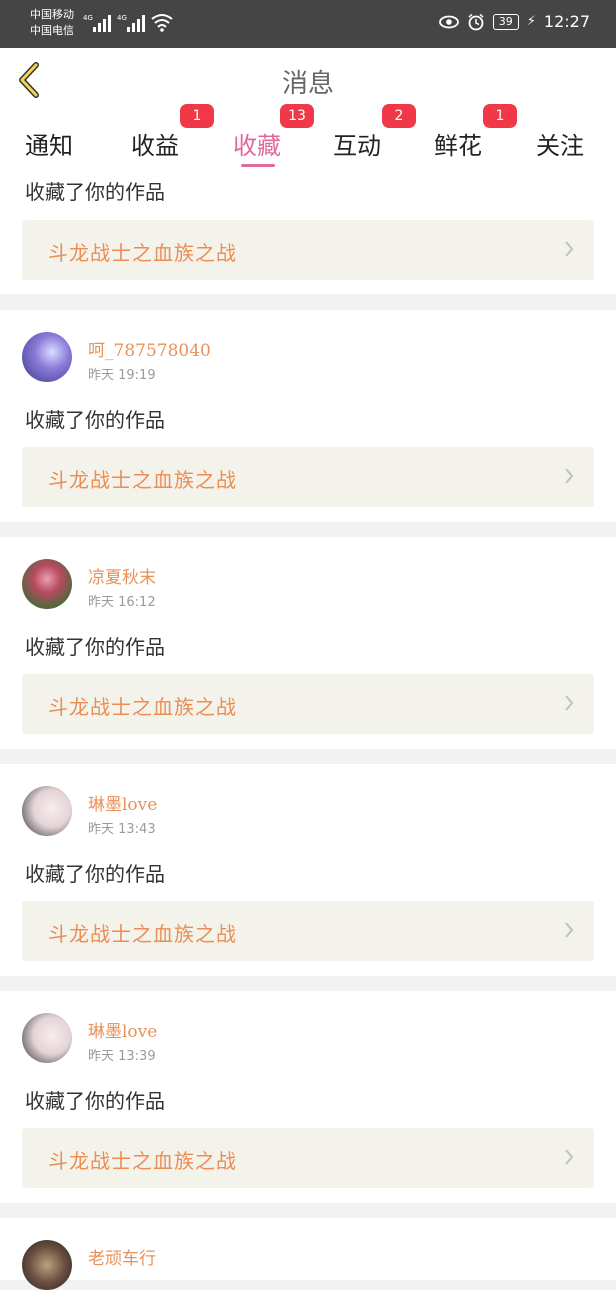 The height and width of the screenshot is (1290, 616). What do you see at coordinates (88, 18) in the screenshot?
I see `network-type-1: 4G` at bounding box center [88, 18].